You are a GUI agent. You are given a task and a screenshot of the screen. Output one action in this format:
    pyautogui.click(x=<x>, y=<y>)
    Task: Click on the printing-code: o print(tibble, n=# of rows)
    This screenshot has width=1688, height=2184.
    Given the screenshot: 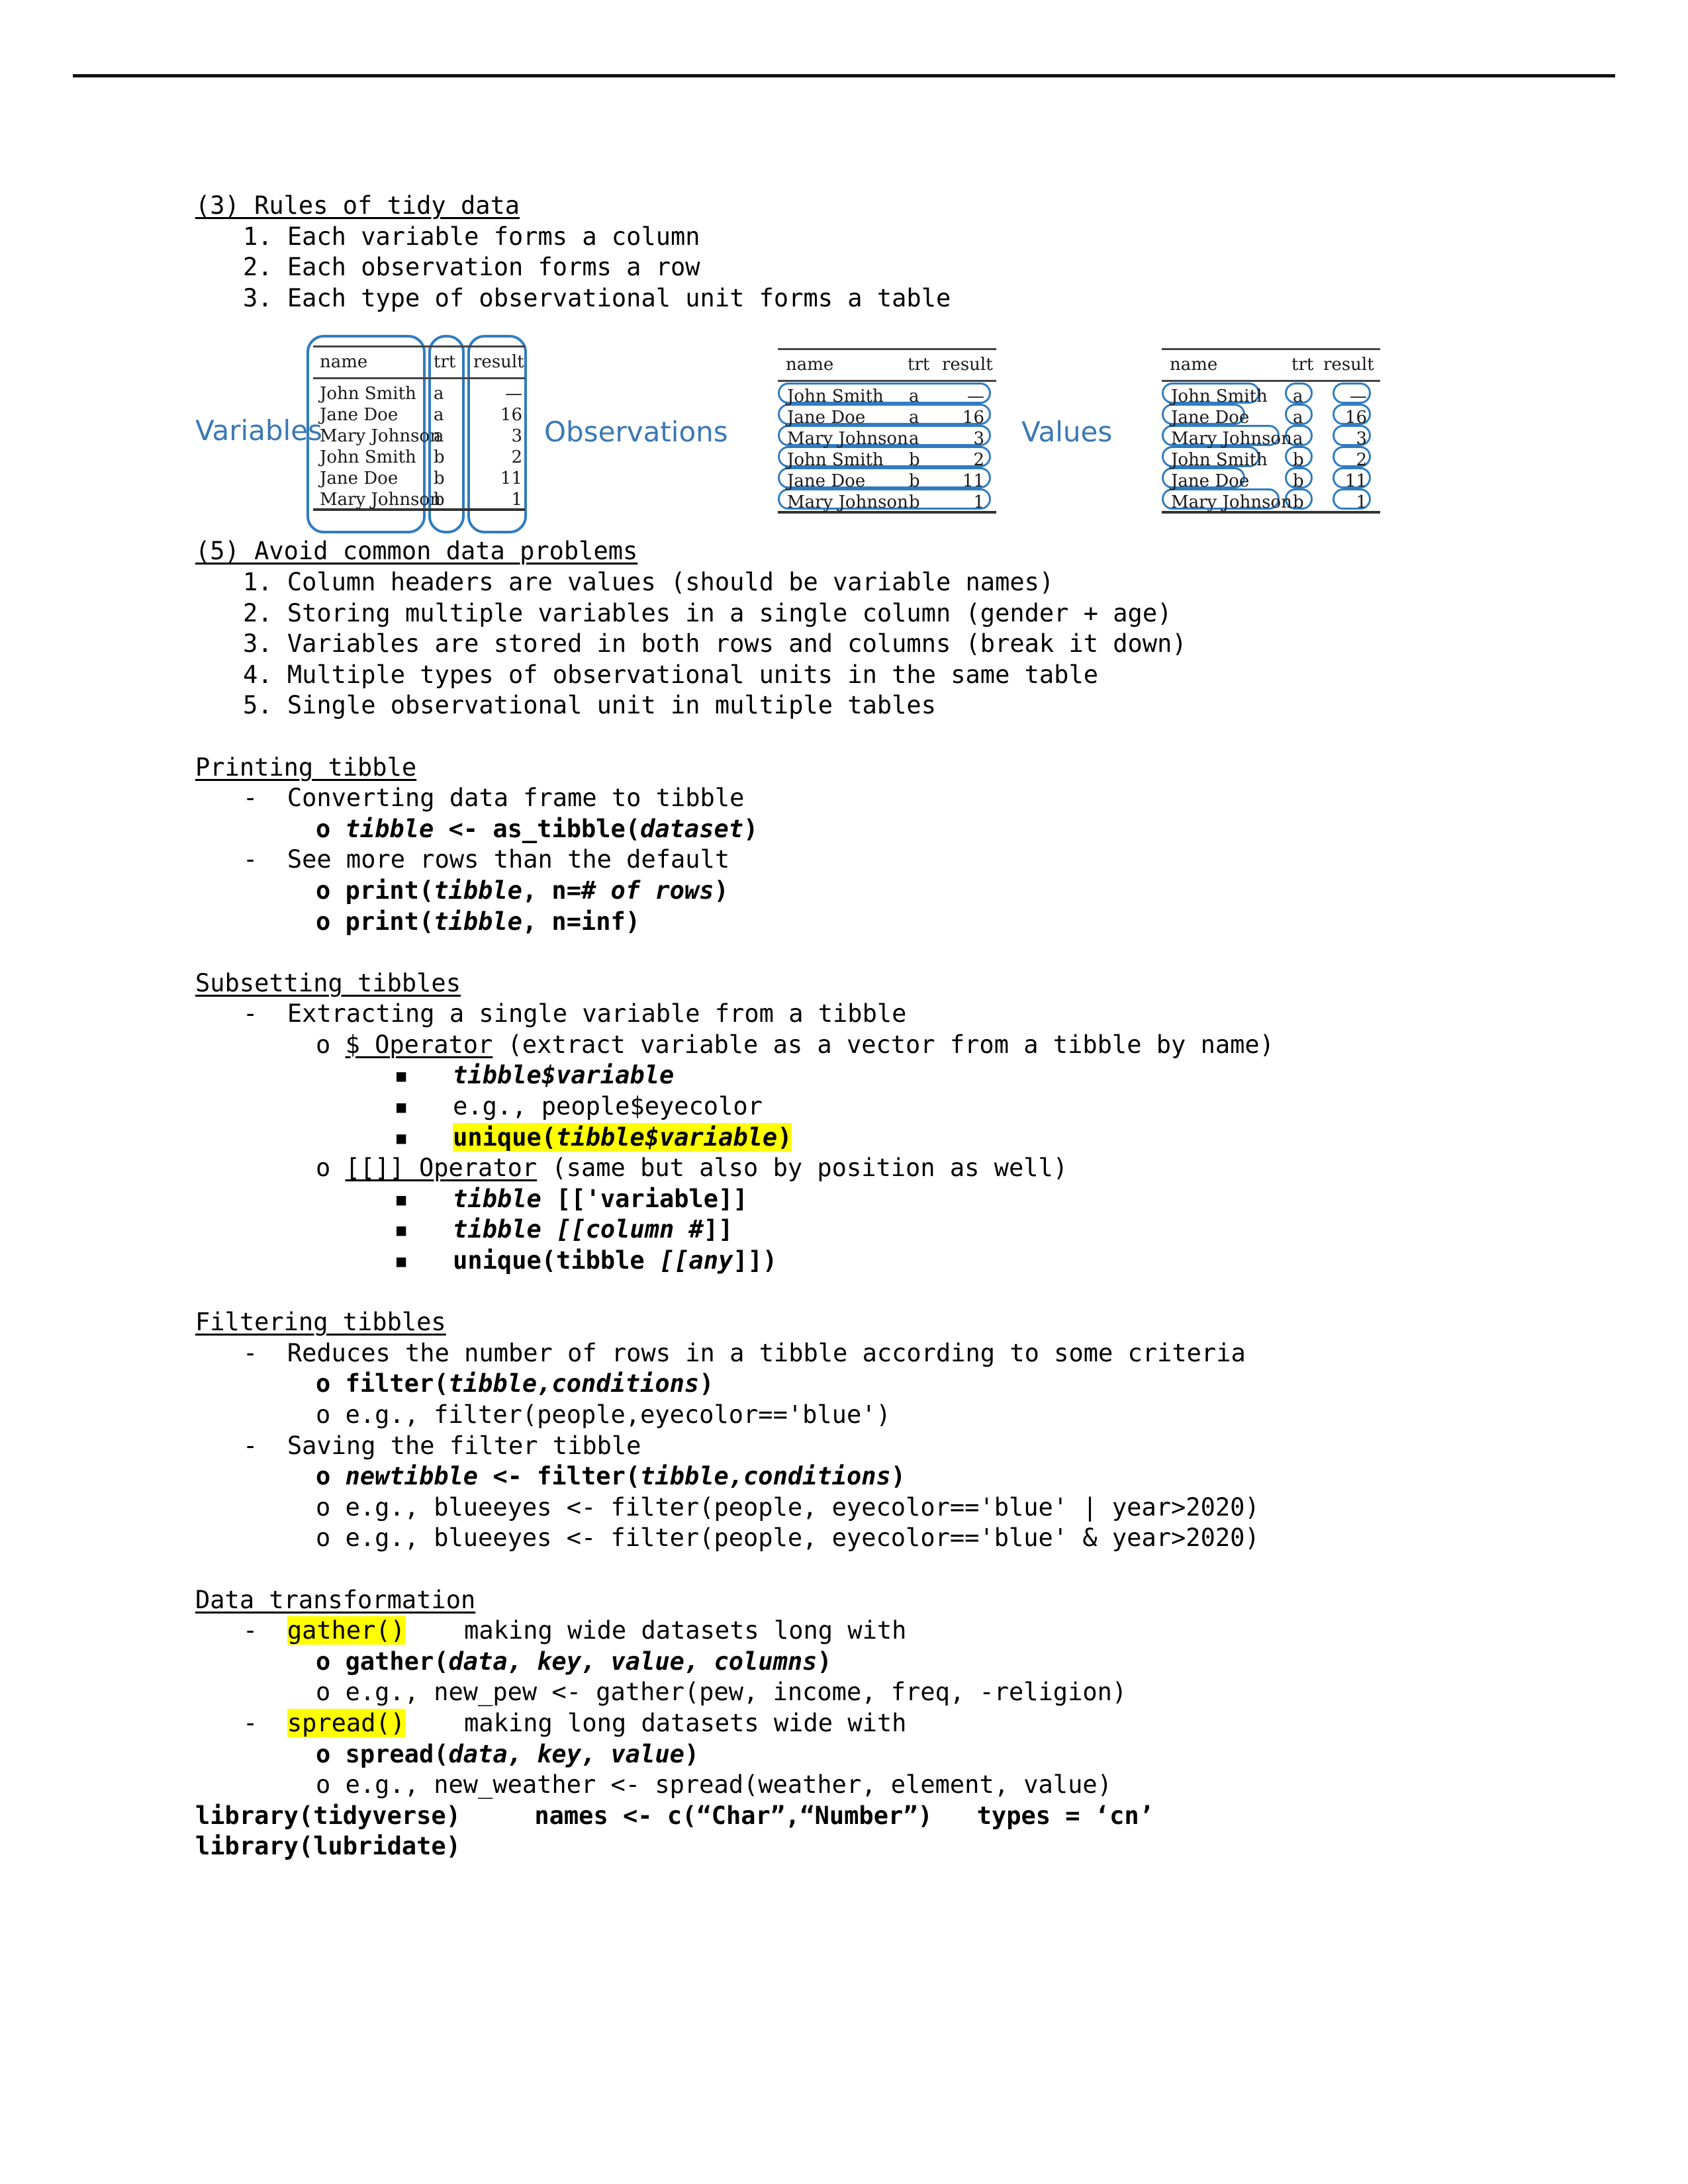 What is the action you would take?
    pyautogui.click(x=890, y=892)
    